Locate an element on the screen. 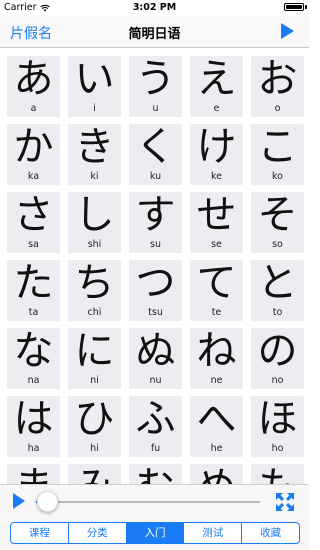 This screenshot has width=320, height=550. kana-cell: な na is located at coordinates (33, 358).